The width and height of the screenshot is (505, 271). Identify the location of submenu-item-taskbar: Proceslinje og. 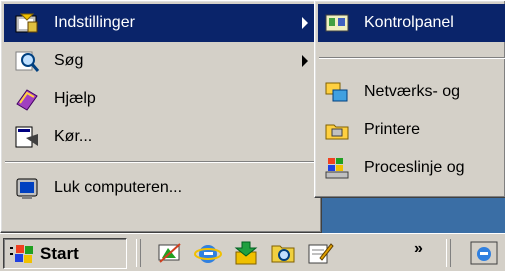
(411, 168).